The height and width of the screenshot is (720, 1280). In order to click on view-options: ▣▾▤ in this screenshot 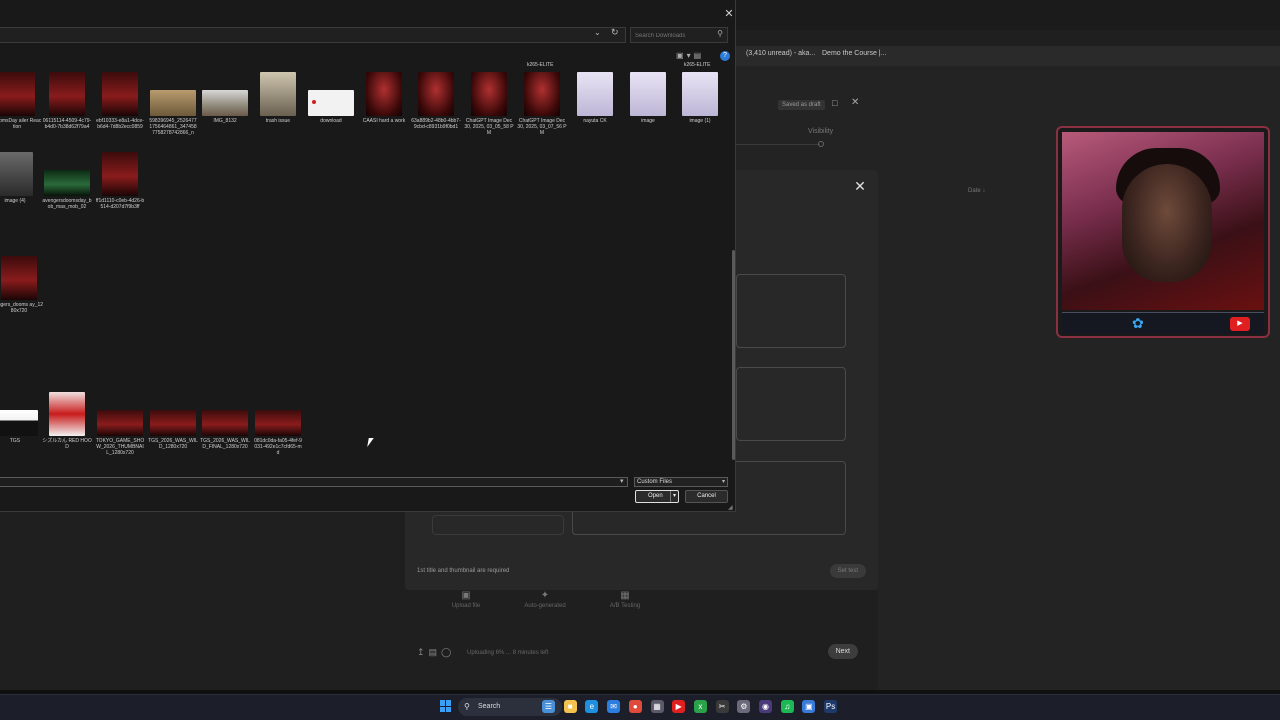, I will do `click(690, 55)`.